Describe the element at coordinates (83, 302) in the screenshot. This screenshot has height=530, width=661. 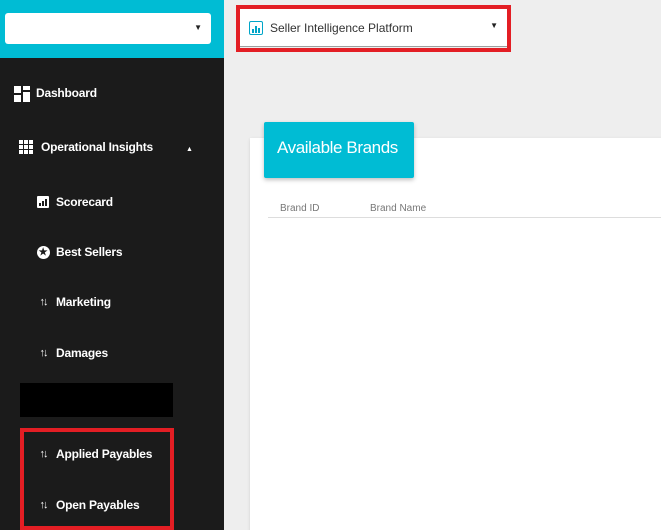
I see `sidebar-item-label: Marketing` at that location.